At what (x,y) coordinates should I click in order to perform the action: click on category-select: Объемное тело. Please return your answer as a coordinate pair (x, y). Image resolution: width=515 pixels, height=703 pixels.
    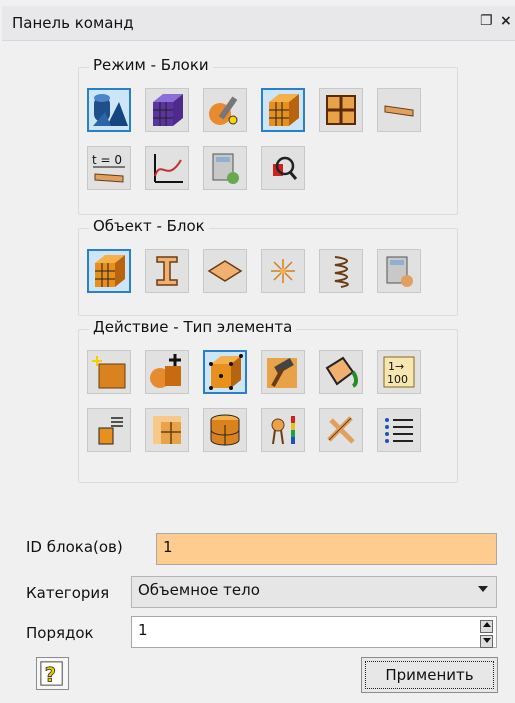
    Looking at the image, I should click on (314, 592).